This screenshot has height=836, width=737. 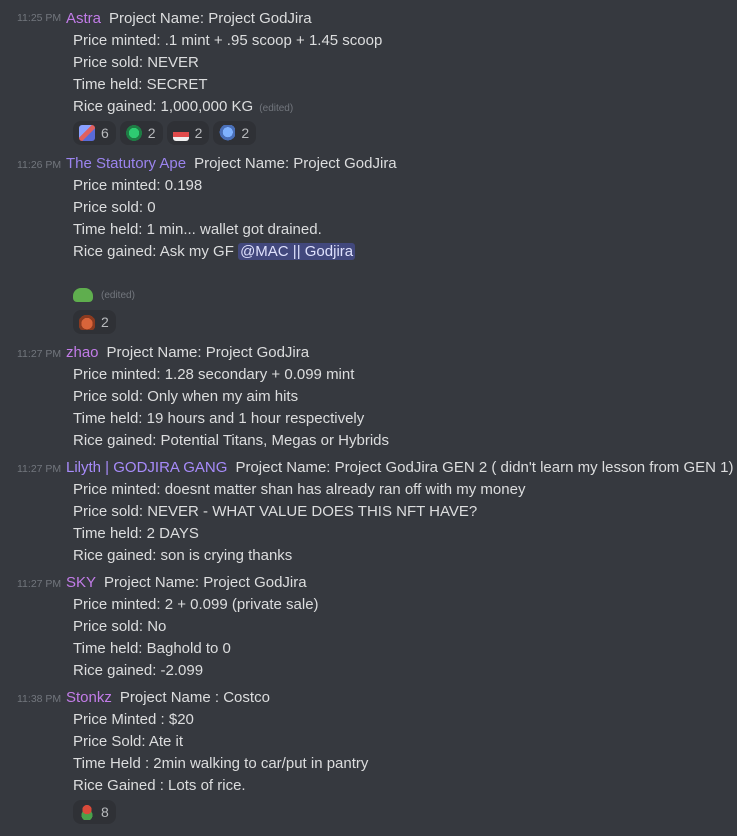 I want to click on message-text: Price Sold: Ate it, so click(x=128, y=741).